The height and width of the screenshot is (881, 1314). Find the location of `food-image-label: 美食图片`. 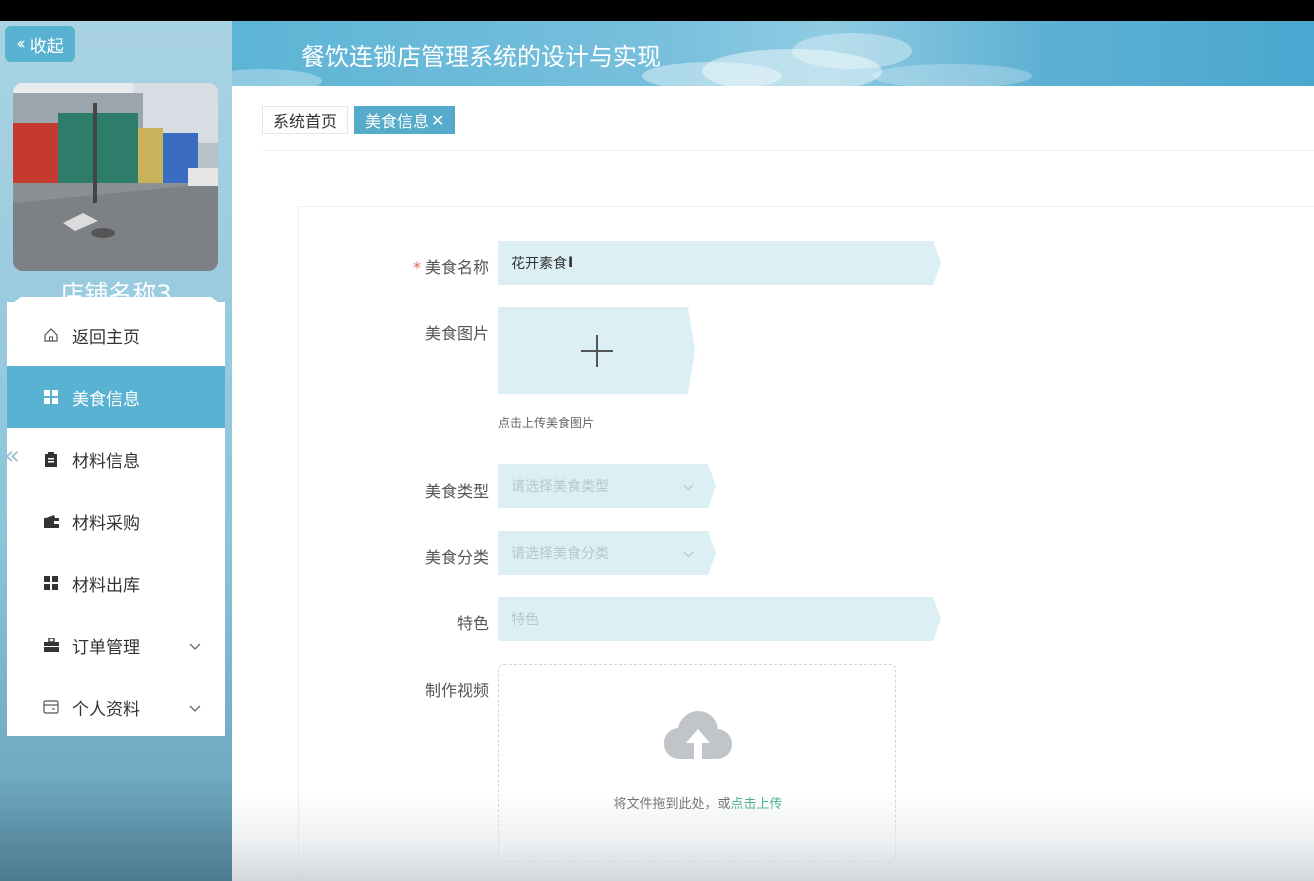

food-image-label: 美食图片 is located at coordinates (456, 333).